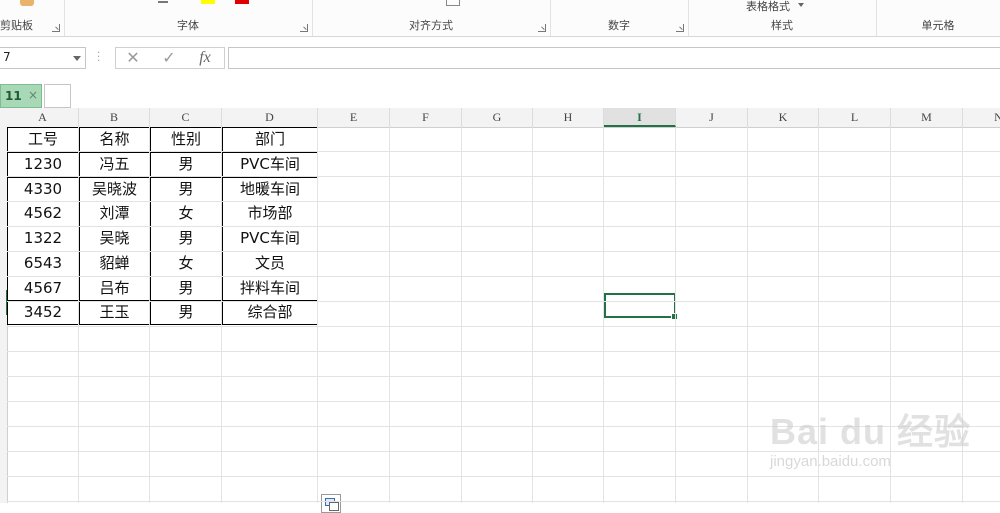  What do you see at coordinates (500, 95) in the screenshot?
I see `sheet-tab-strip: 11 ×` at bounding box center [500, 95].